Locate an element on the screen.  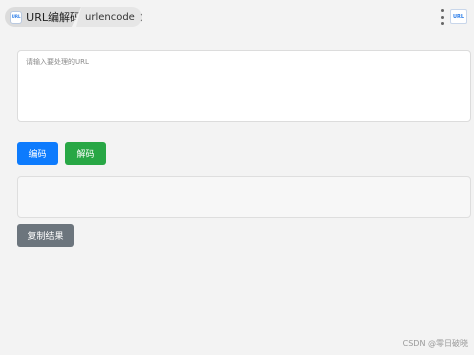
plugin-url-icon: URL is located at coordinates (458, 16).